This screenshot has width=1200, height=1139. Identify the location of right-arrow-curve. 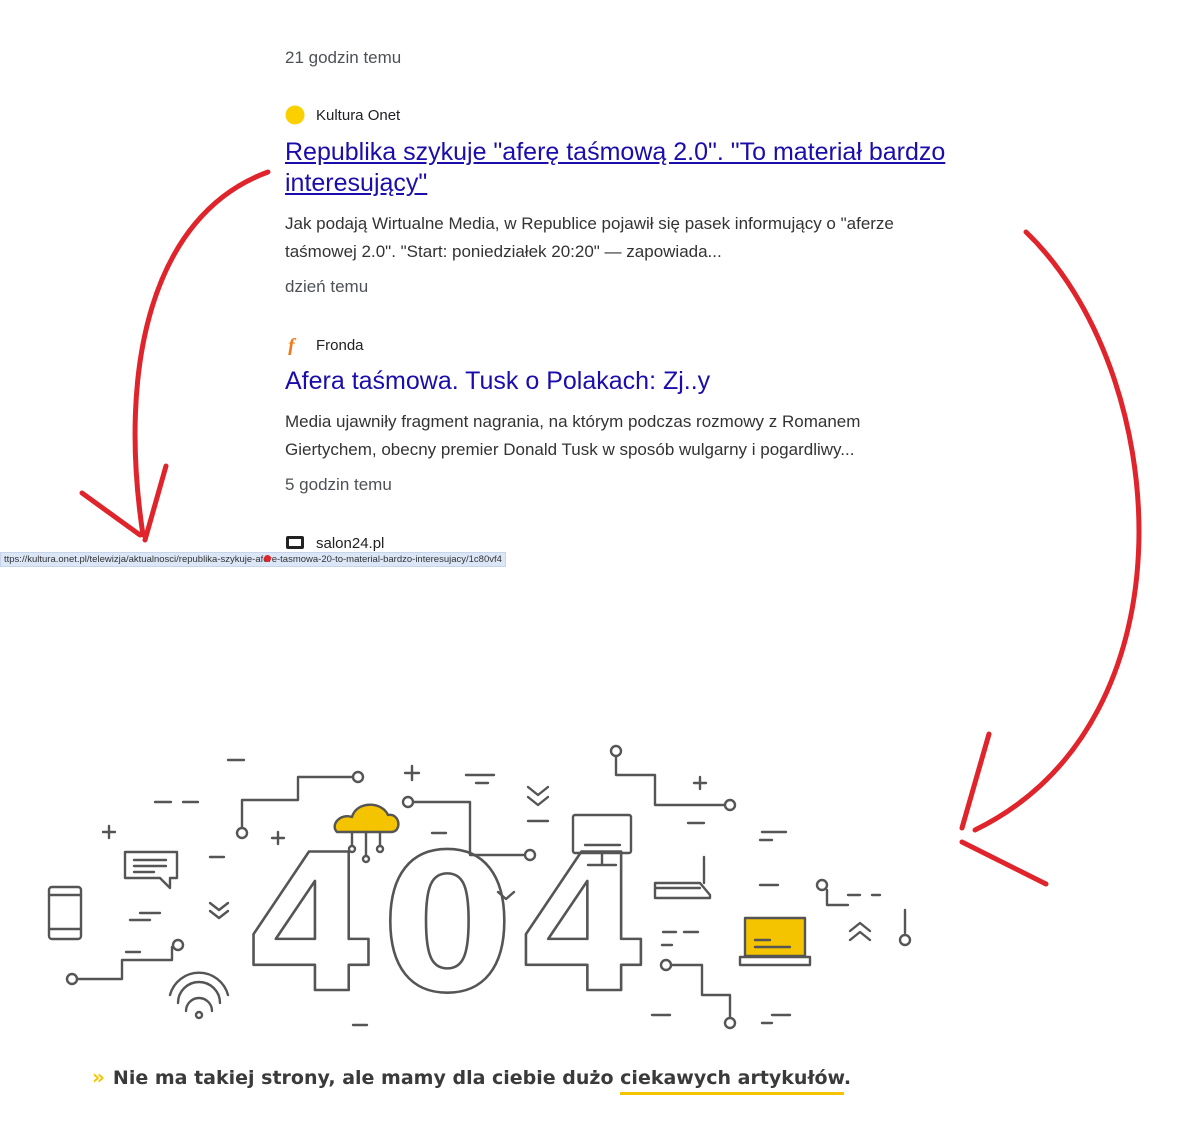
(1057, 531).